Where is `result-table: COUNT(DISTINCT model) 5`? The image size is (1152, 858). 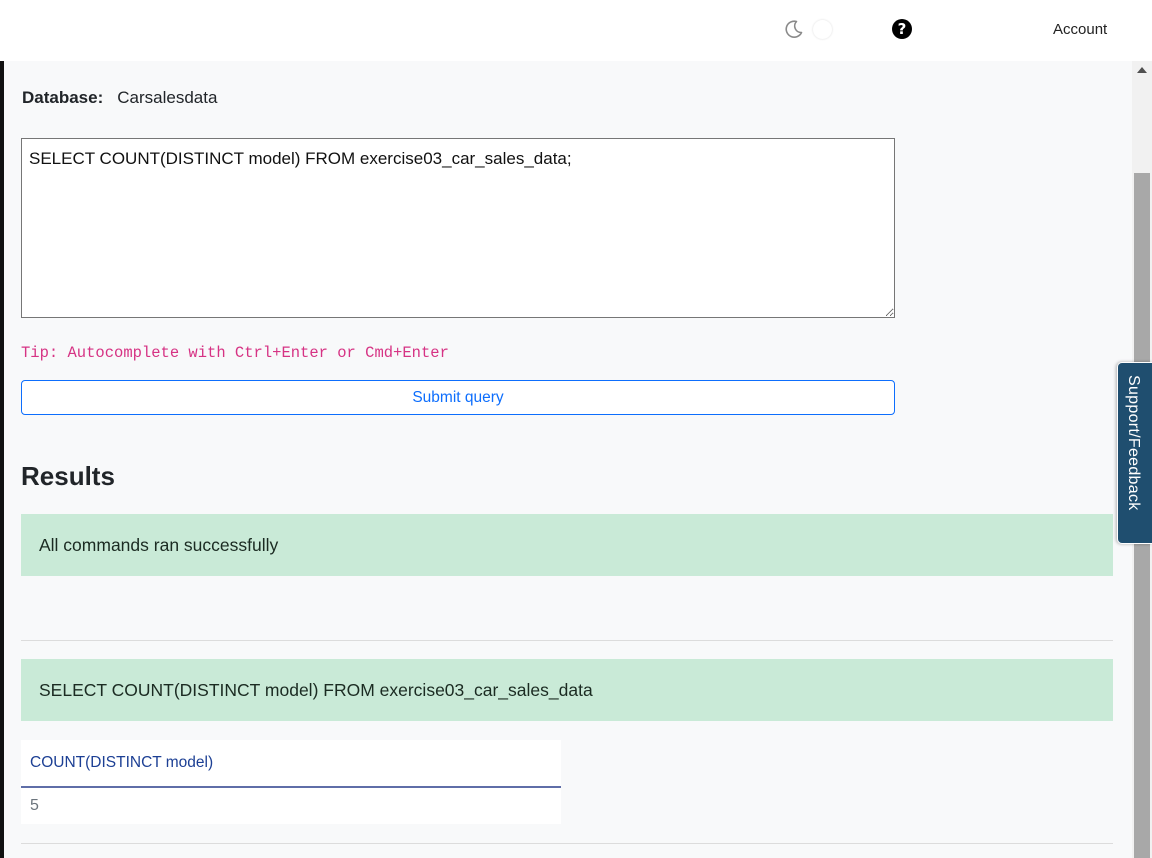 result-table: COUNT(DISTINCT model) 5 is located at coordinates (291, 782).